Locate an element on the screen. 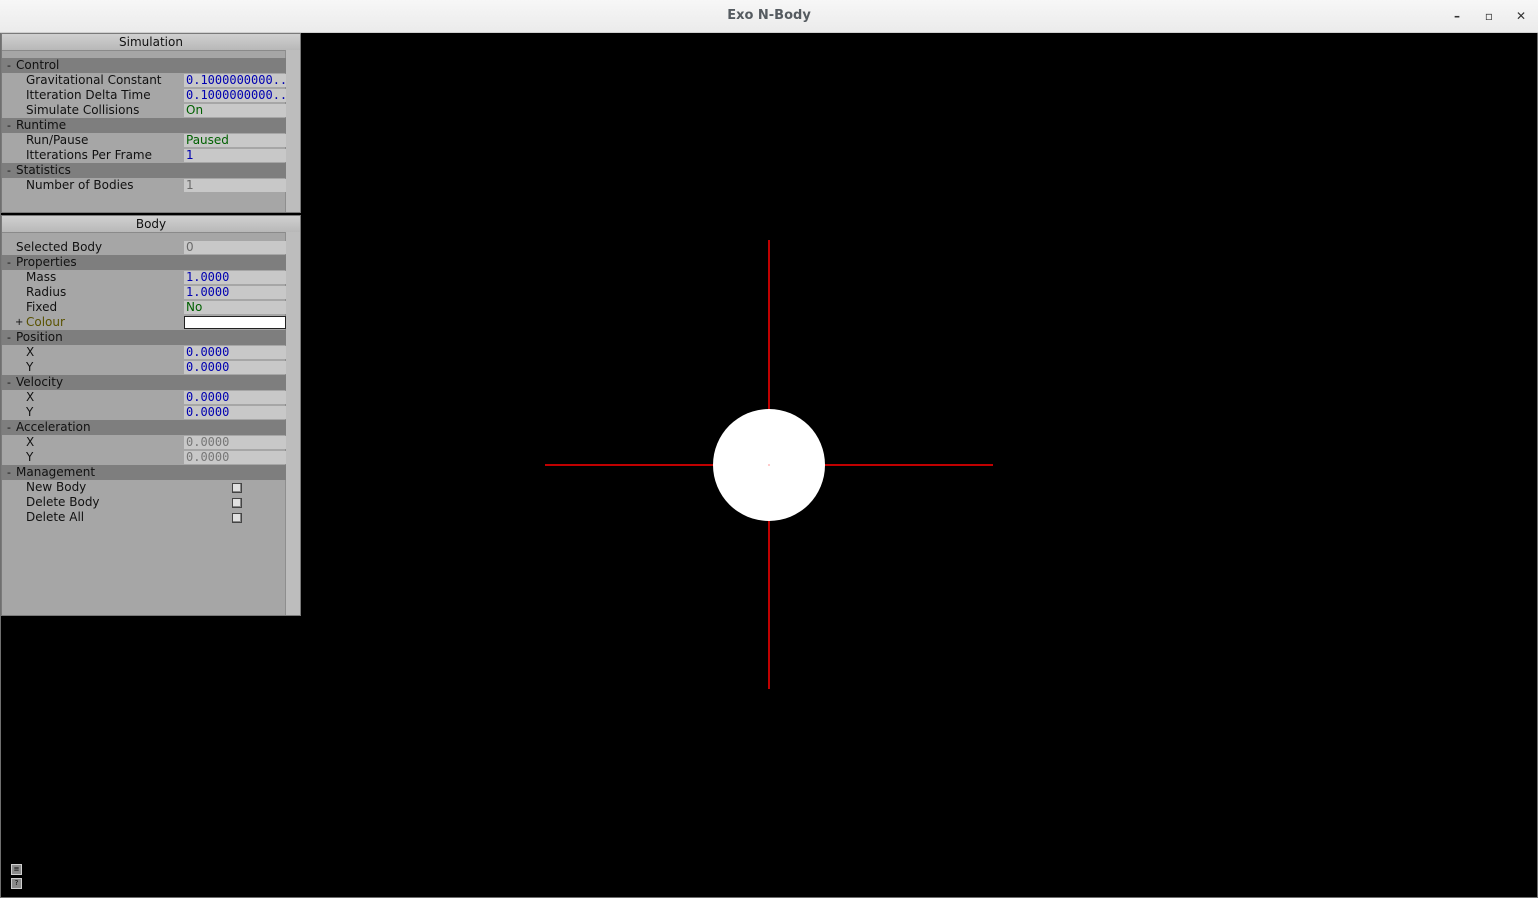  prop-colour: + Colour is located at coordinates (144, 322).